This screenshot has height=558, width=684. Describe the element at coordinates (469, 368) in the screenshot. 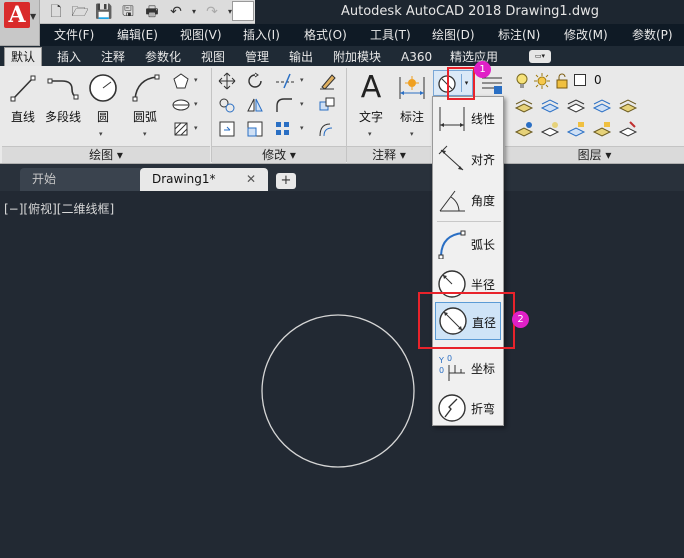

I see `menu-item-ordinate: Y00 坐标` at that location.